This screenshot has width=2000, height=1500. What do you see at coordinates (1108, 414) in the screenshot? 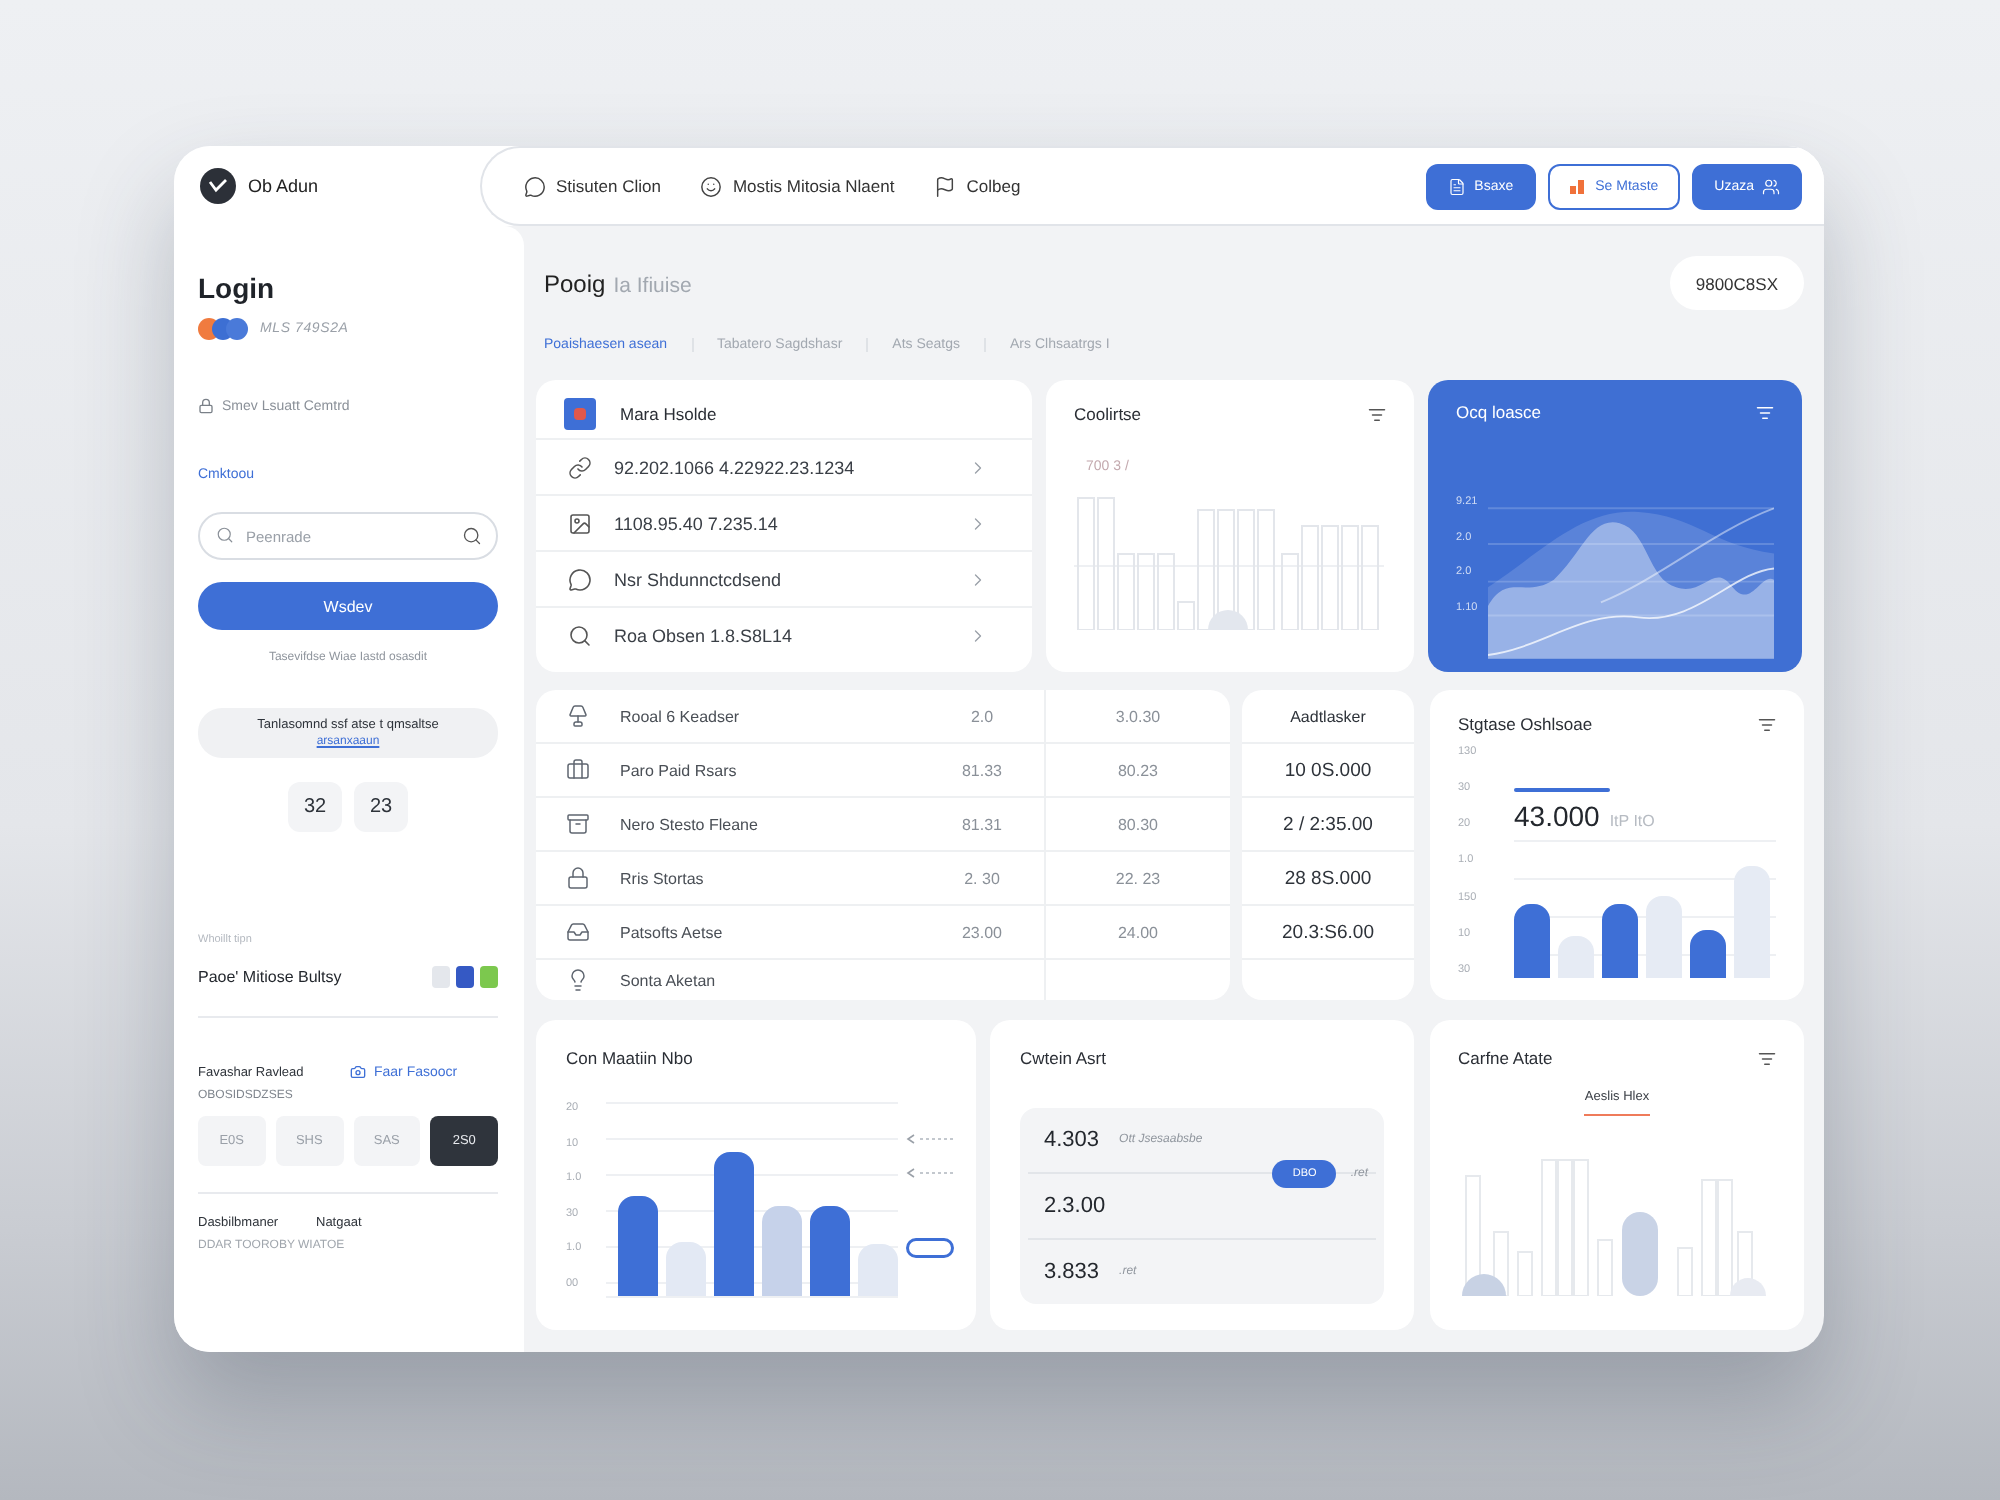
I see `card-title: Coolirtse` at bounding box center [1108, 414].